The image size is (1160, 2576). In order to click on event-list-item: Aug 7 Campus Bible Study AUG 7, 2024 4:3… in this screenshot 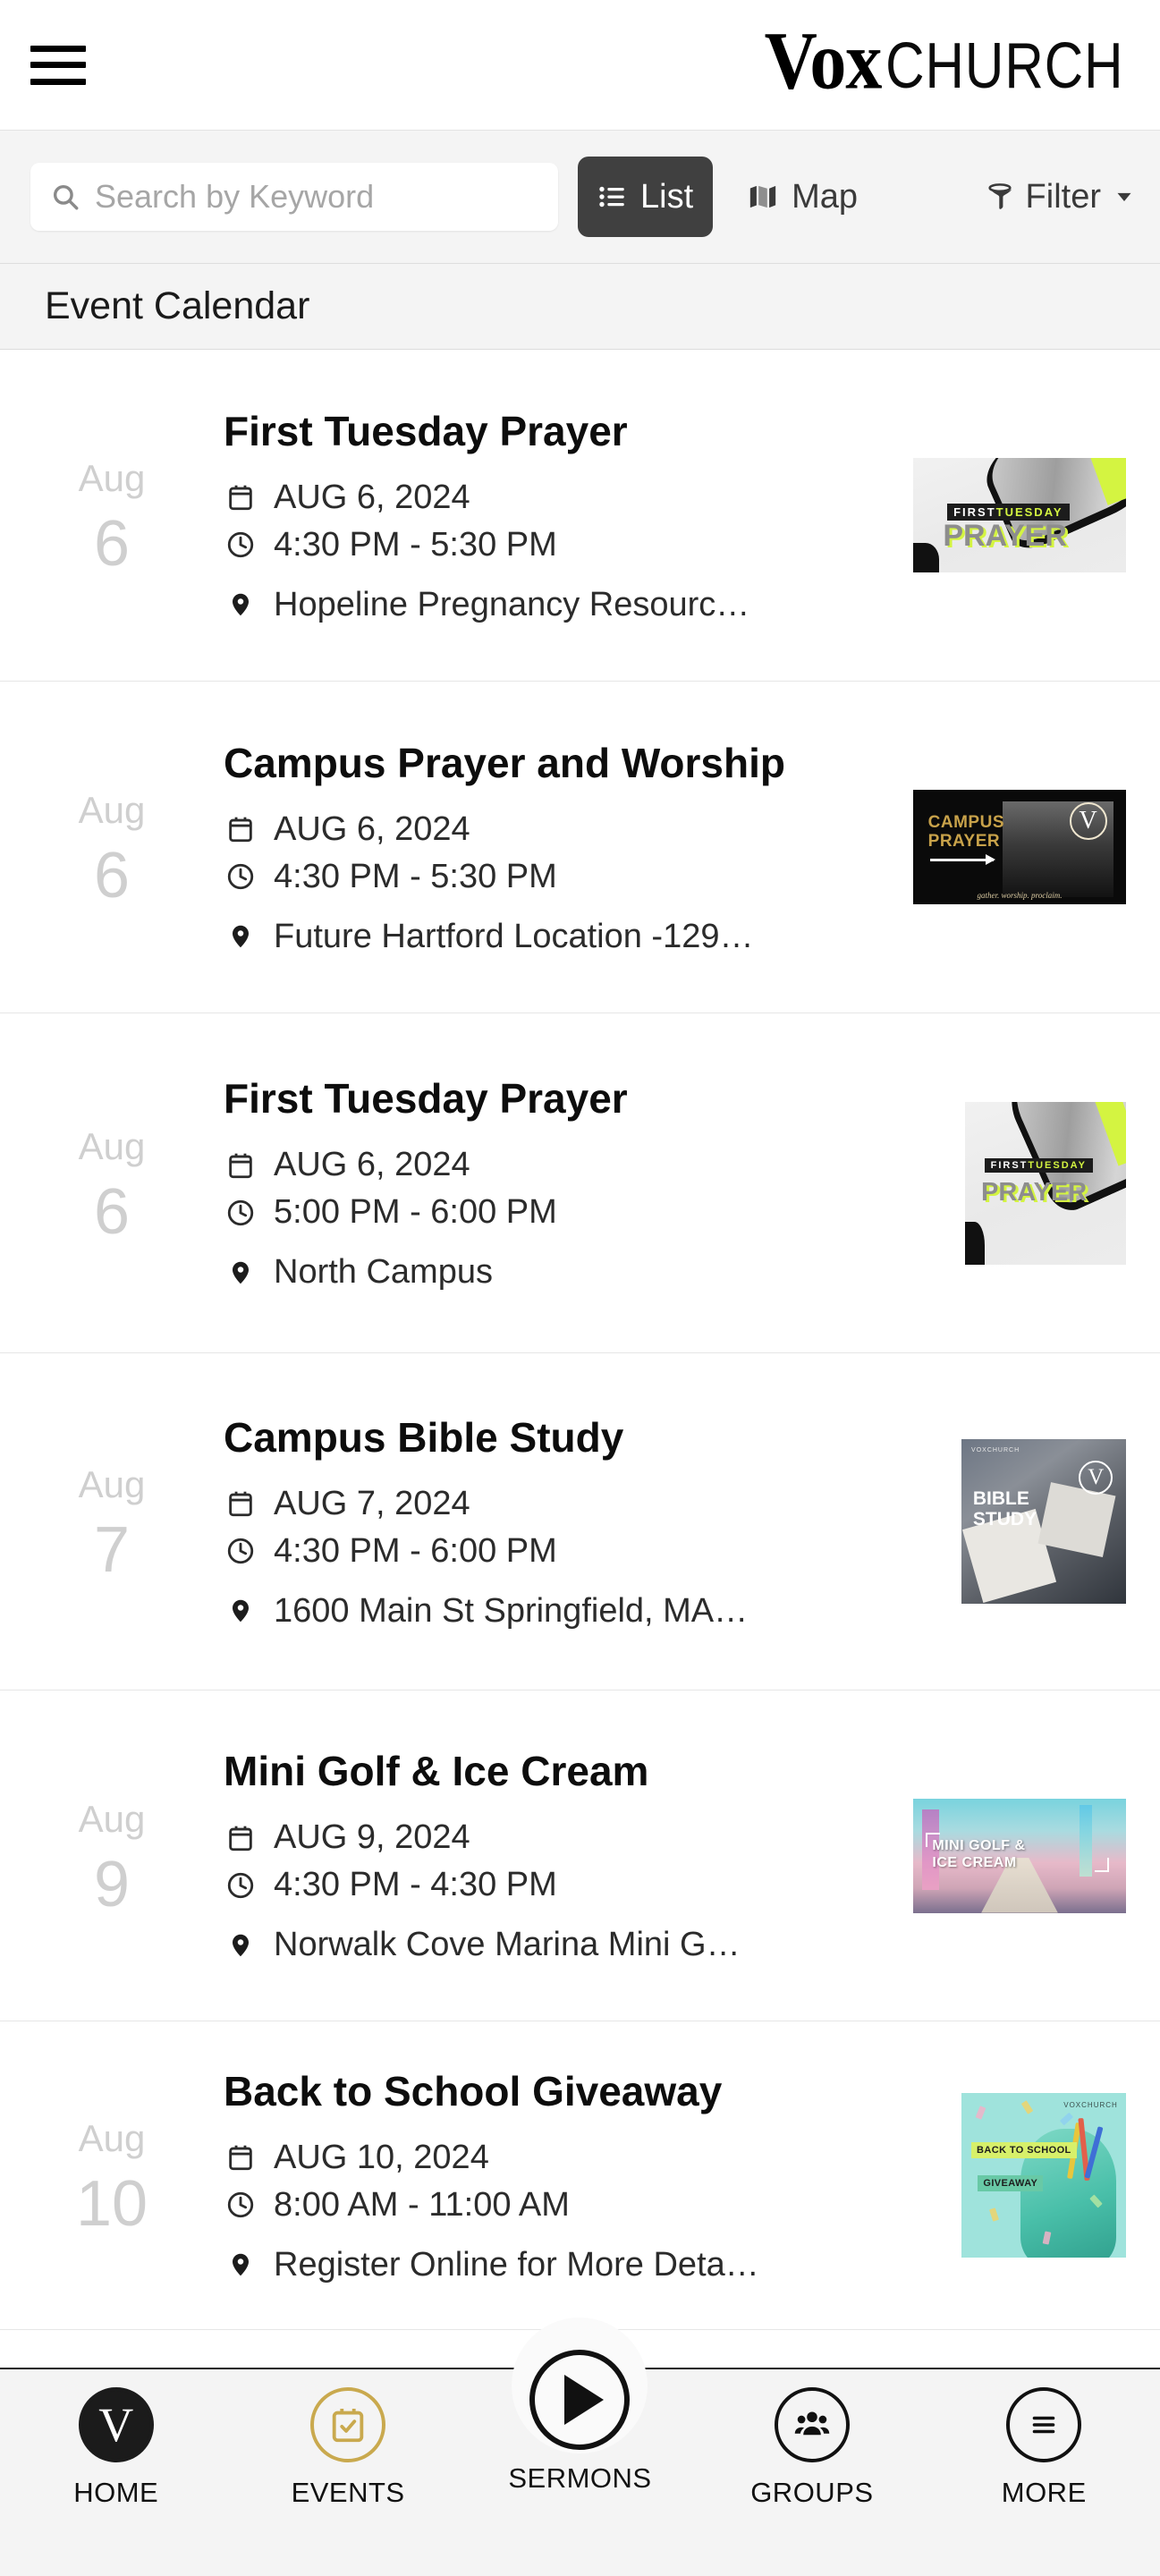, I will do `click(580, 1521)`.